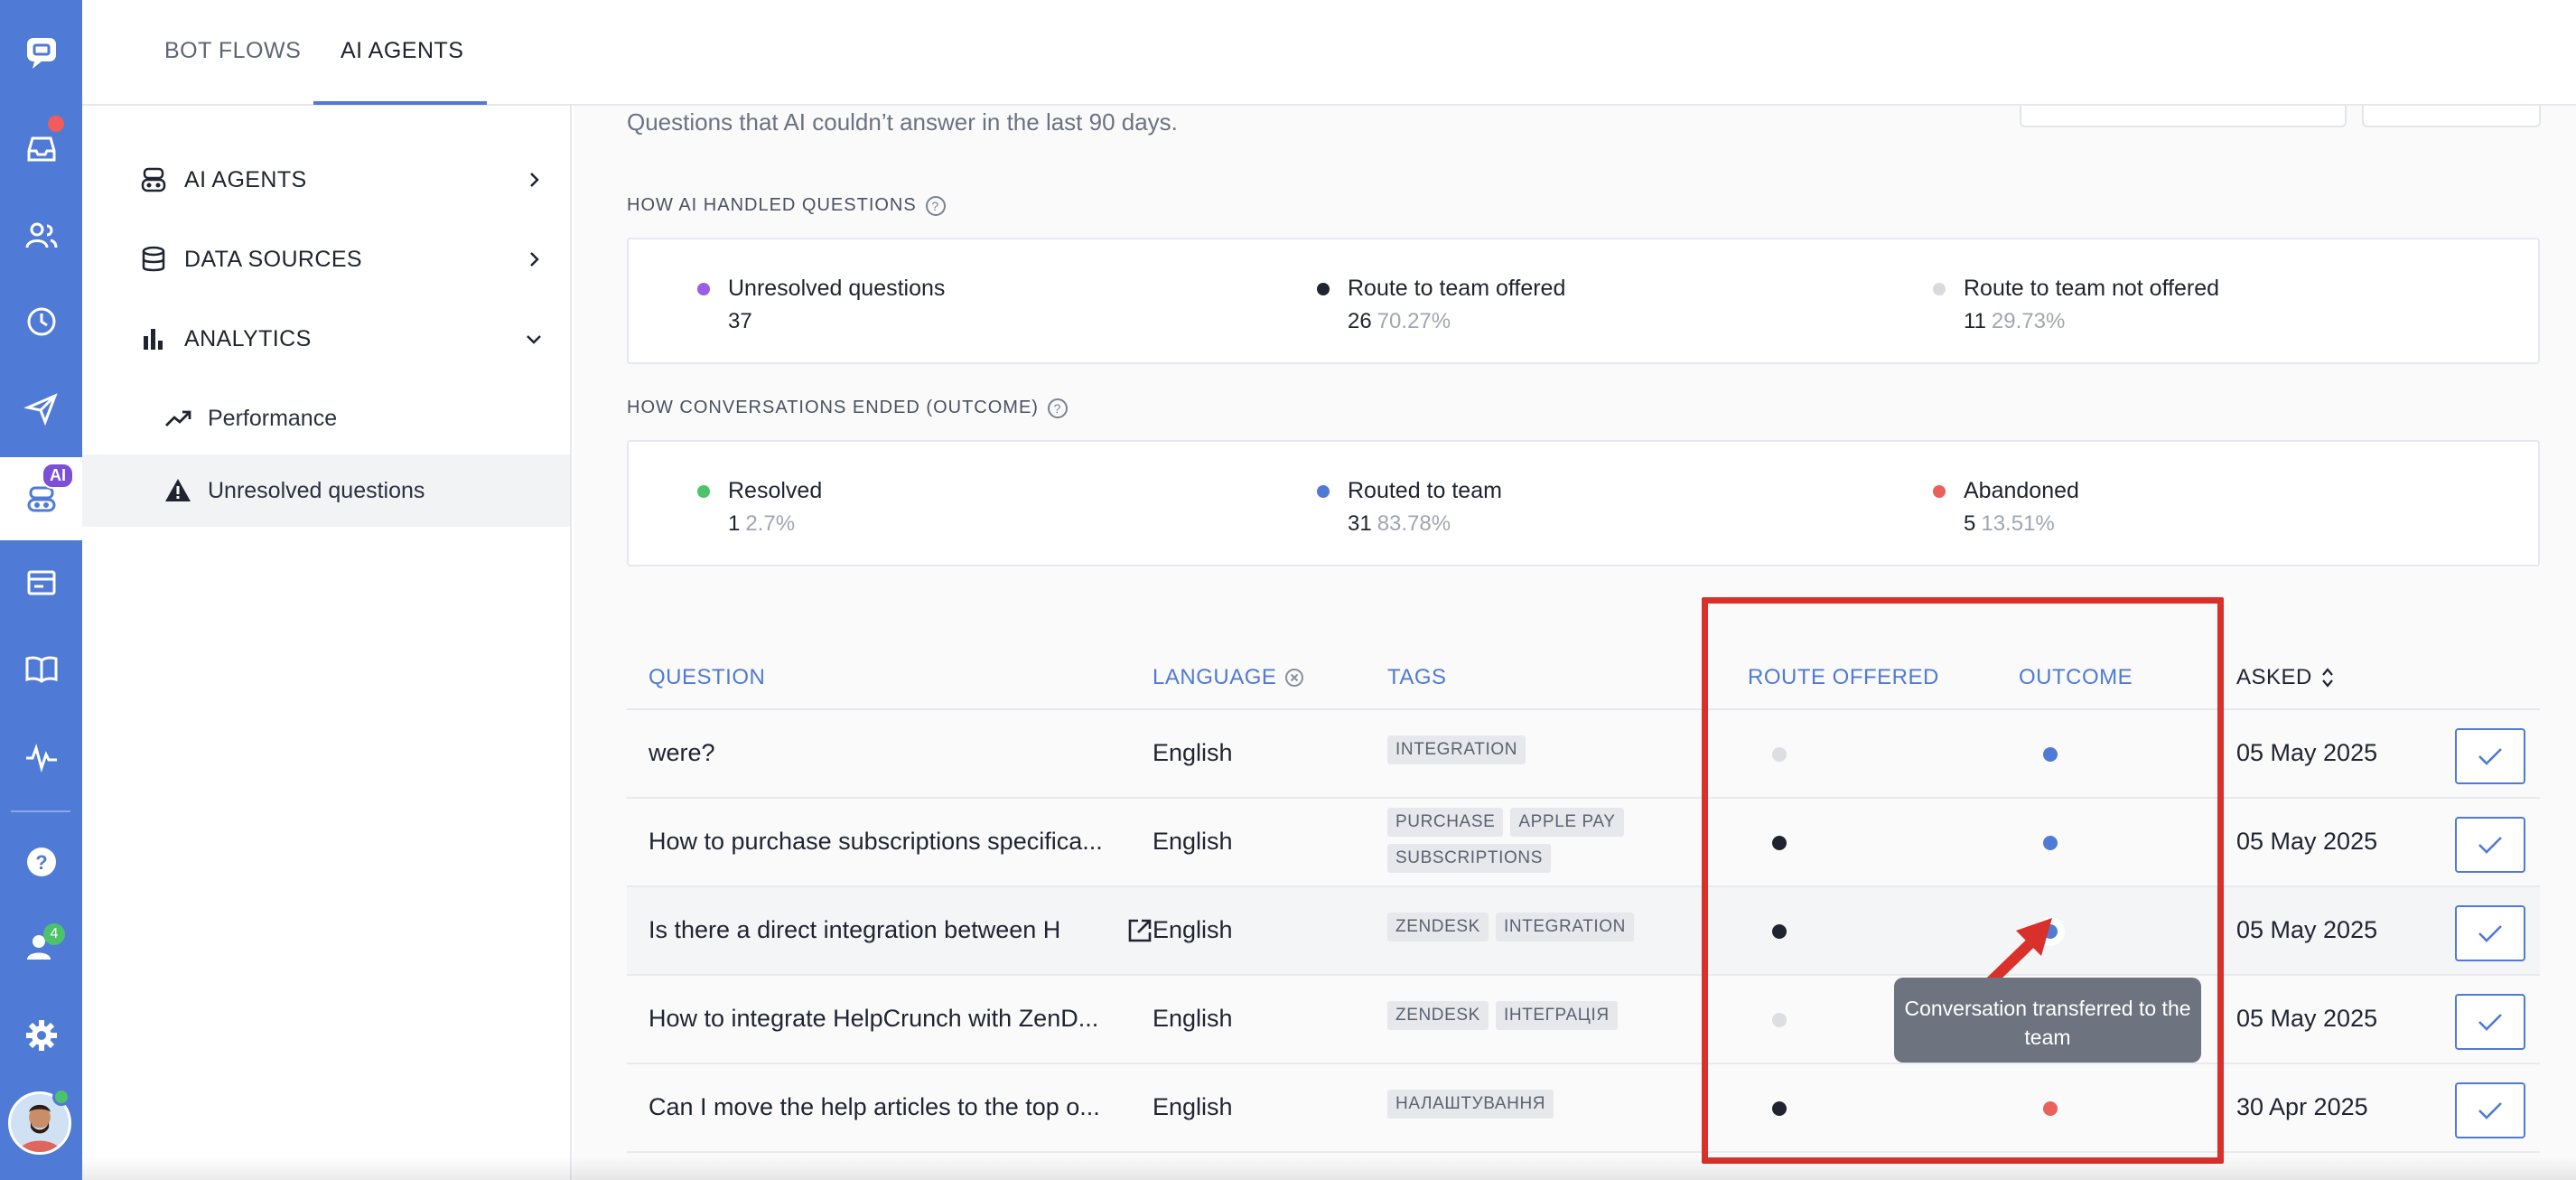  Describe the element at coordinates (2028, 321) in the screenshot. I see `stat-percent: 29.73%` at that location.